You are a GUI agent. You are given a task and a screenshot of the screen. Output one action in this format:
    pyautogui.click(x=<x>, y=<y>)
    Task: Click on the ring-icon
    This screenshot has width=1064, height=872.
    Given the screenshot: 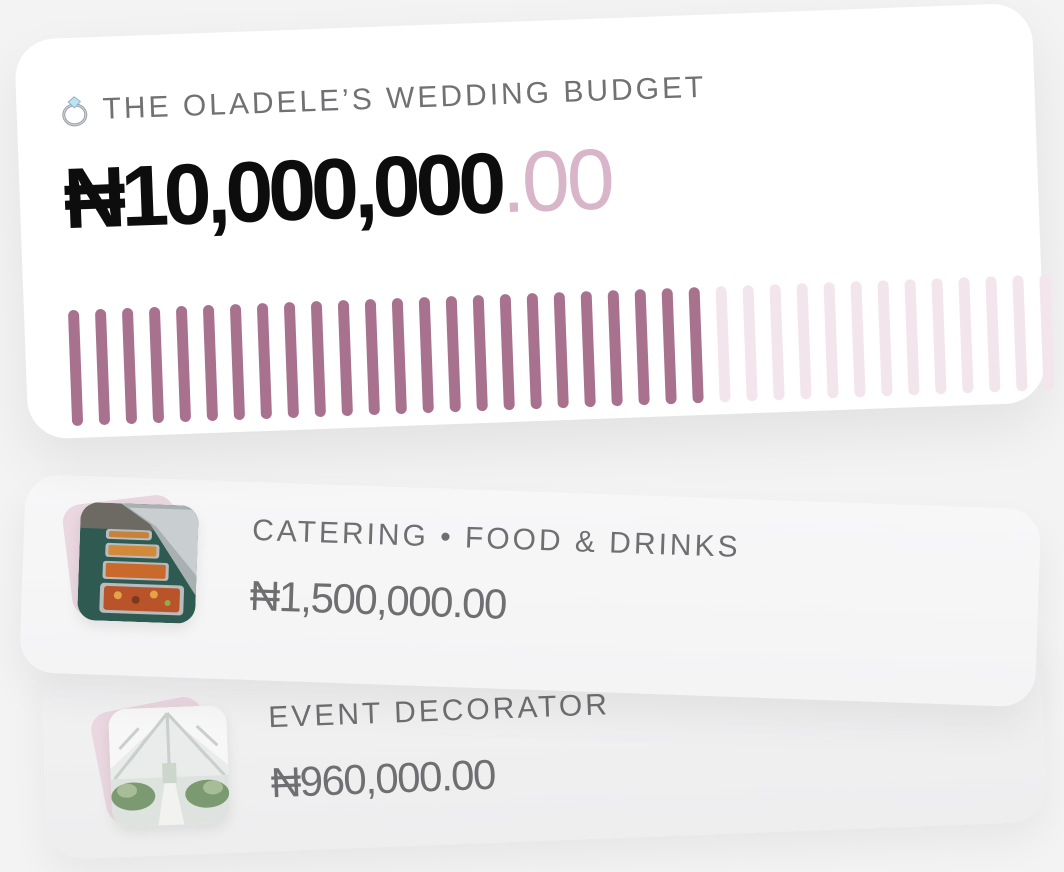 What is the action you would take?
    pyautogui.click(x=75, y=111)
    